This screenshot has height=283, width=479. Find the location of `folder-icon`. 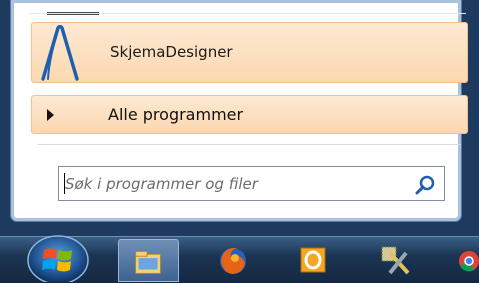

folder-icon is located at coordinates (148, 262).